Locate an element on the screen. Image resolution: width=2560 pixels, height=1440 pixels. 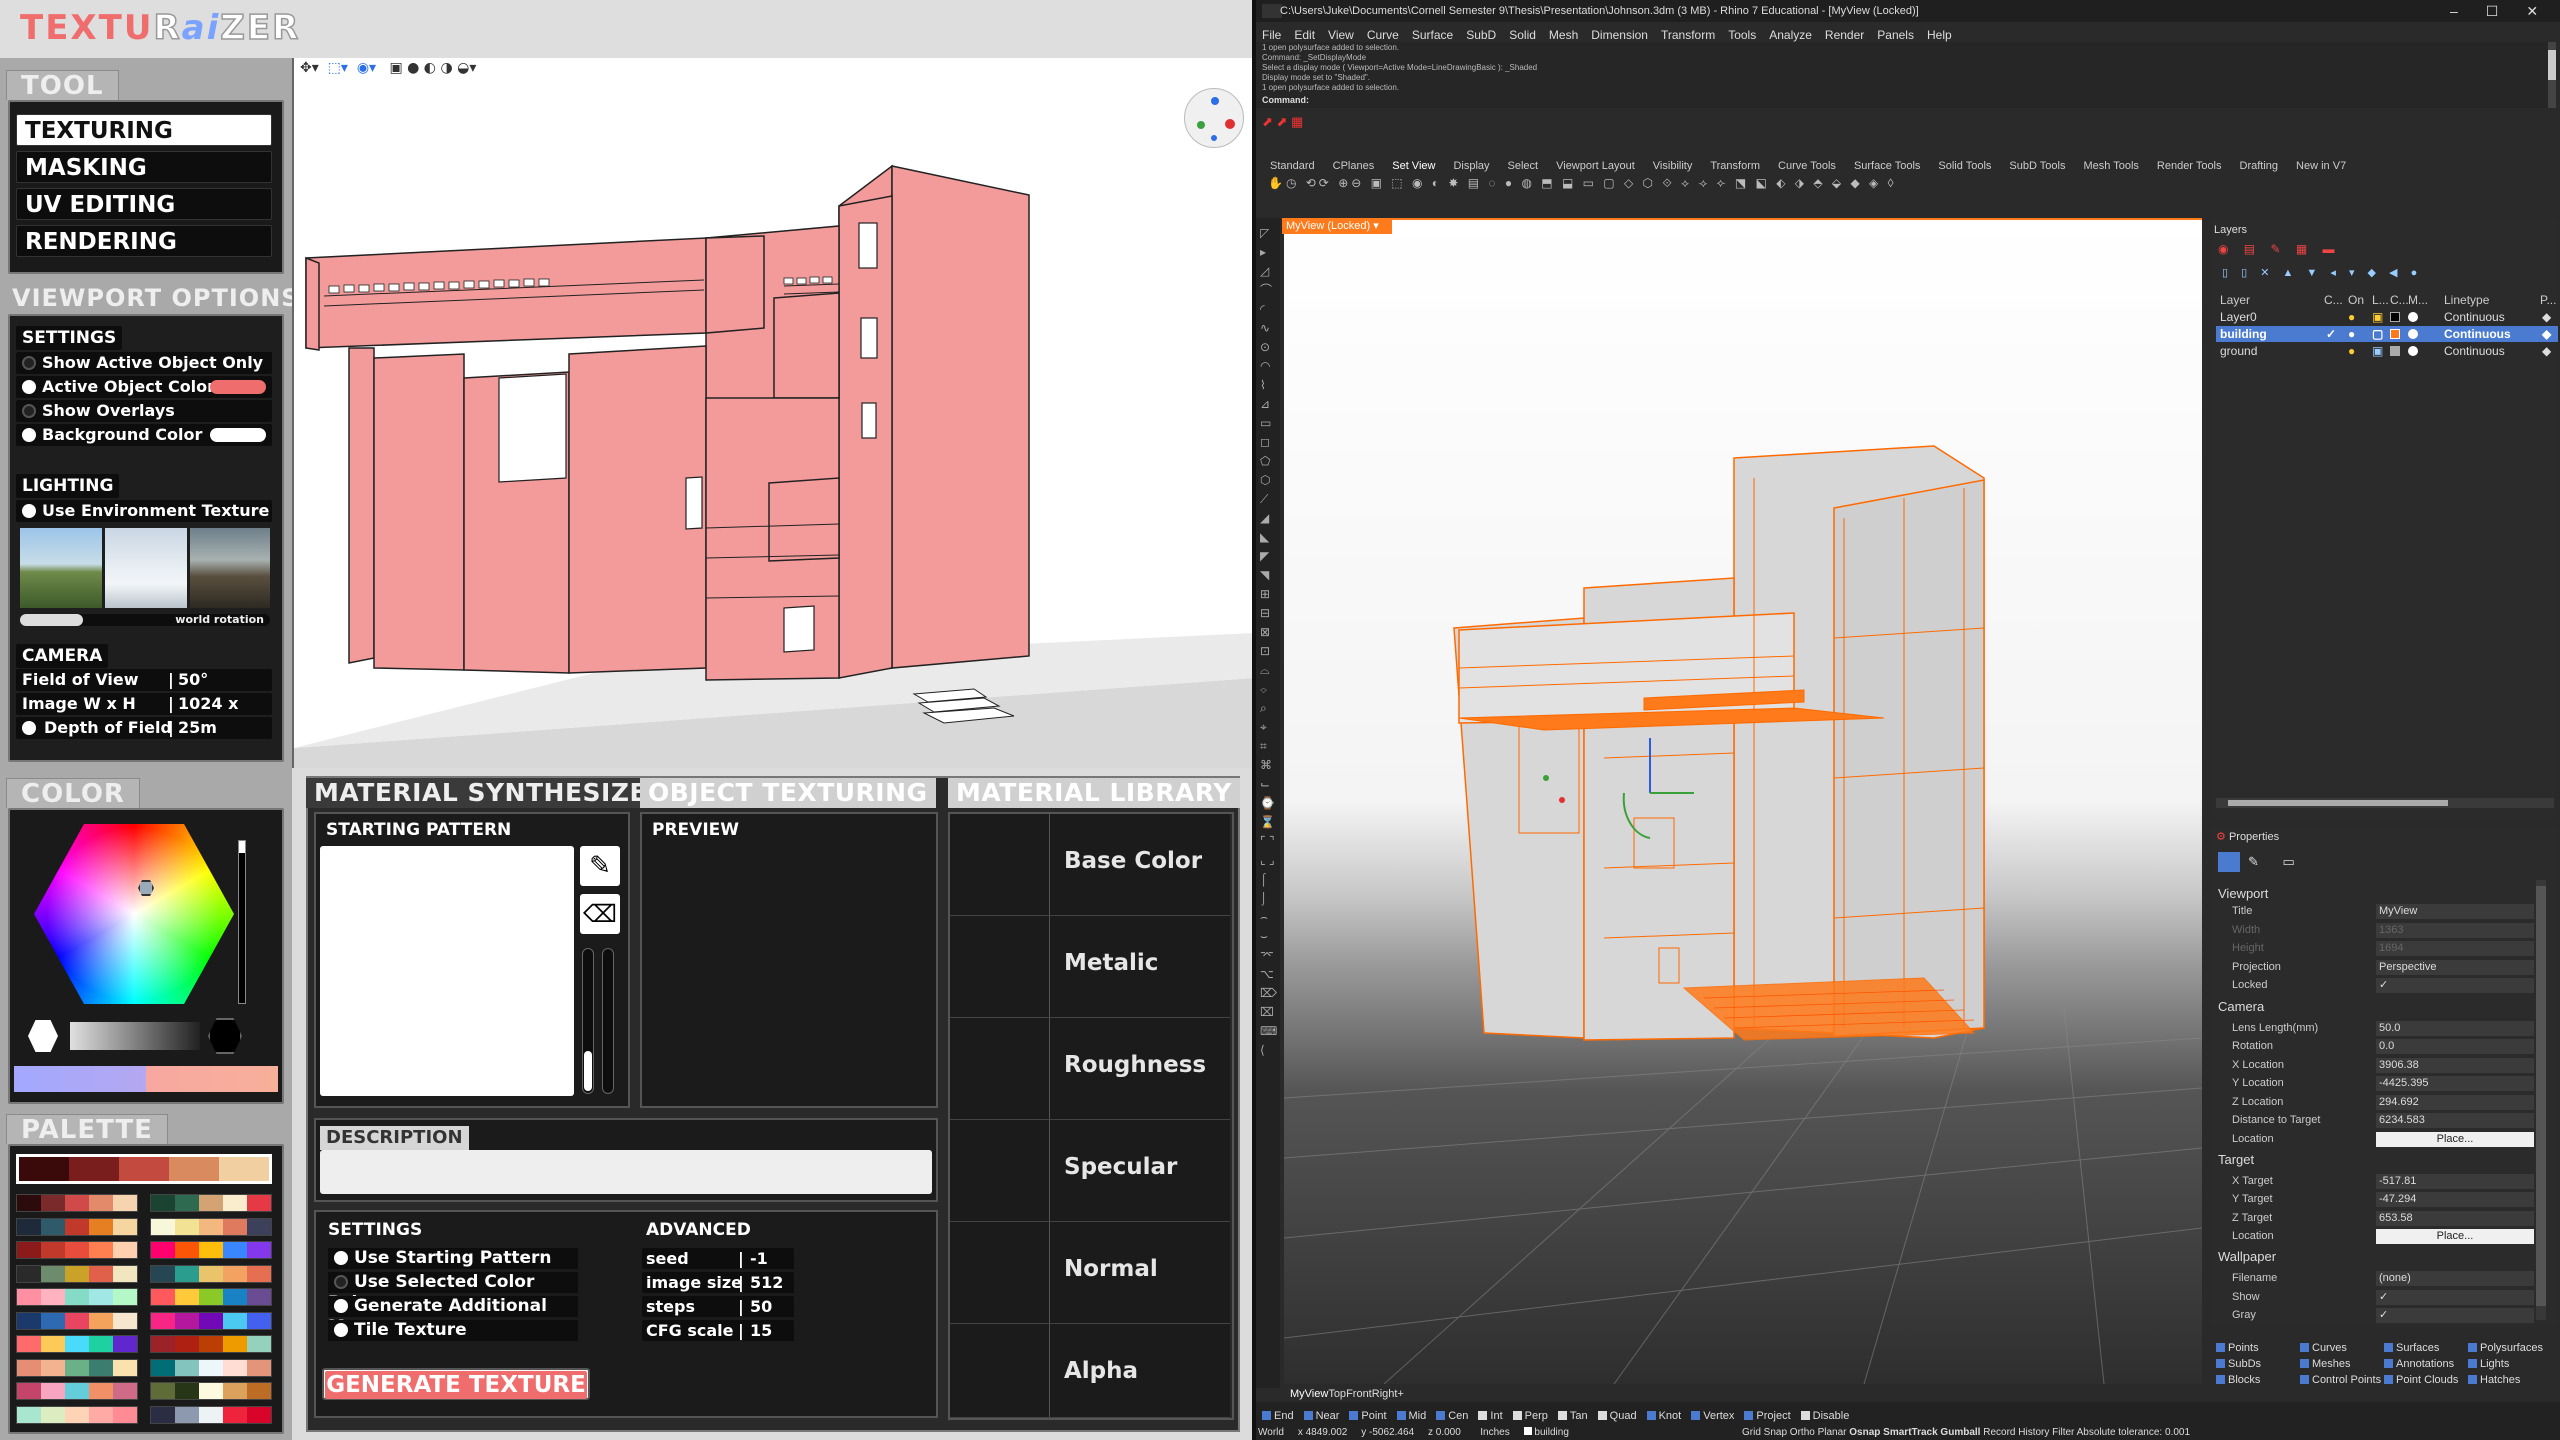
map-specular: Specular is located at coordinates (1090, 1171).